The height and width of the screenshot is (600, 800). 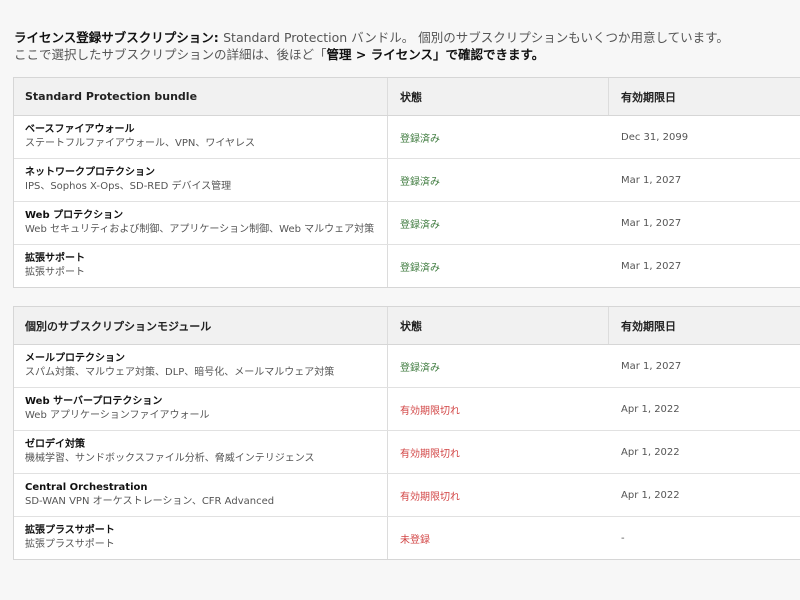 What do you see at coordinates (415, 540) in the screenshot?
I see `status-badge: 未登録` at bounding box center [415, 540].